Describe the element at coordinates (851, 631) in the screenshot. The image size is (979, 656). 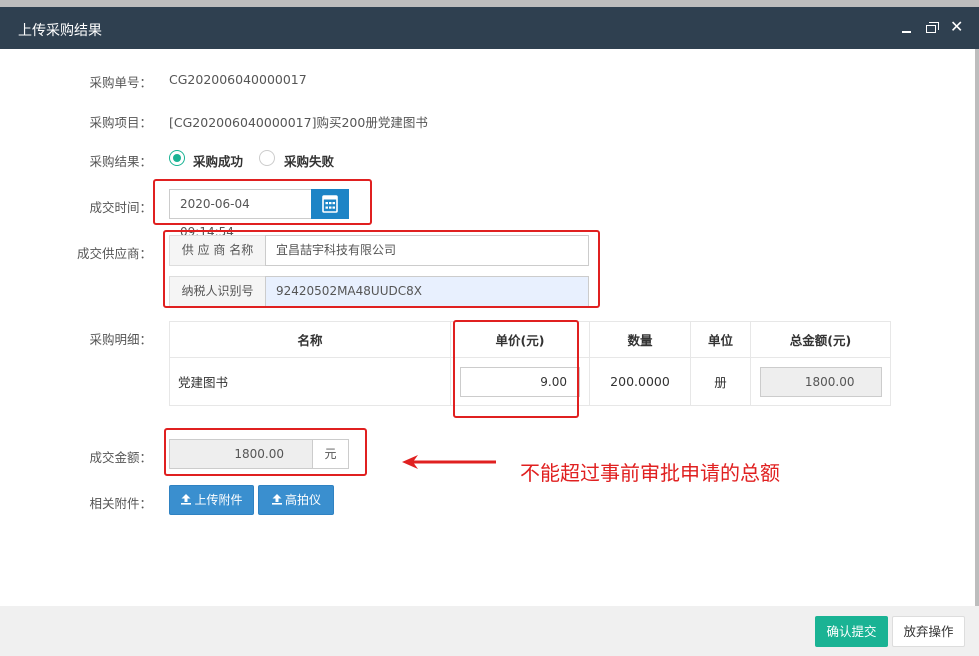
I see `confirm-submit-button: 确认提交` at that location.